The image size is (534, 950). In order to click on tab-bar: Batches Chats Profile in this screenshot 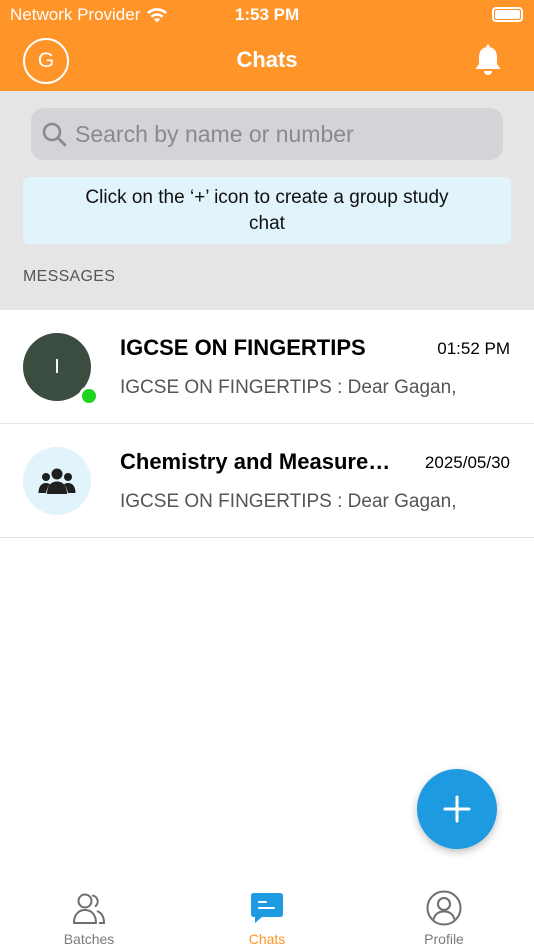, I will do `click(267, 914)`.